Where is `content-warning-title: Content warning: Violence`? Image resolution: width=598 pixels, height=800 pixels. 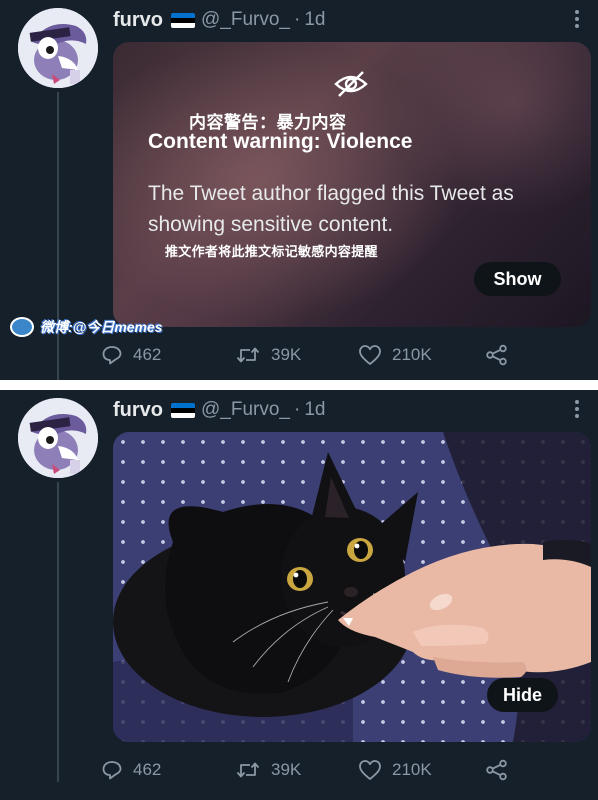
content-warning-title: Content warning: Violence is located at coordinates (280, 141).